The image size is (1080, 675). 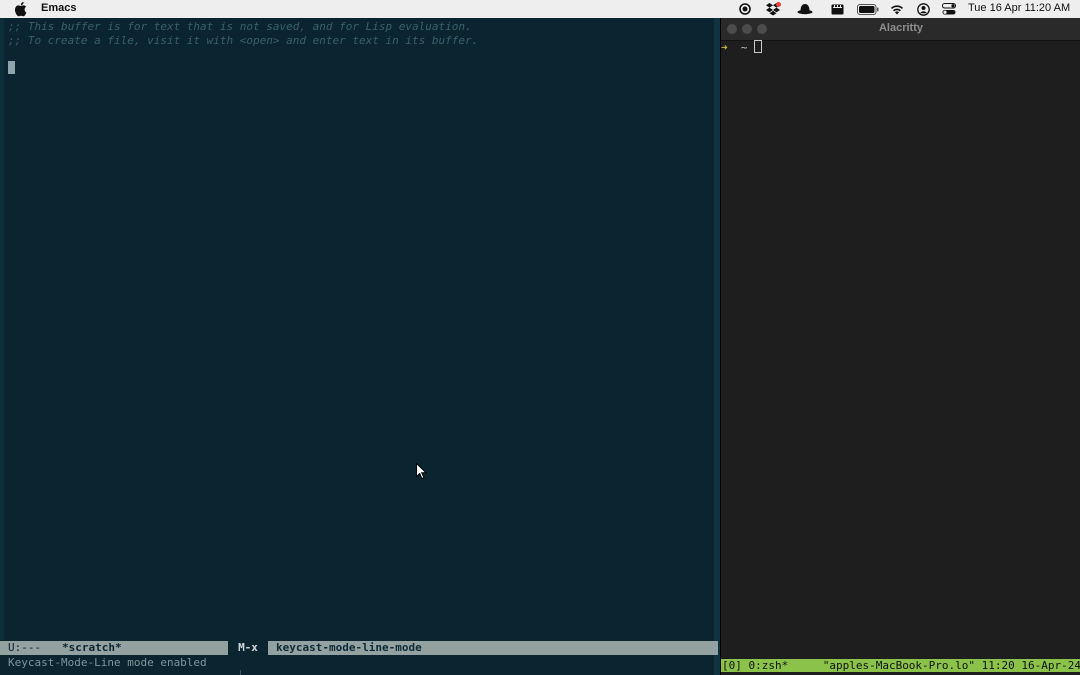 I want to click on terminal-cursor, so click(x=758, y=46).